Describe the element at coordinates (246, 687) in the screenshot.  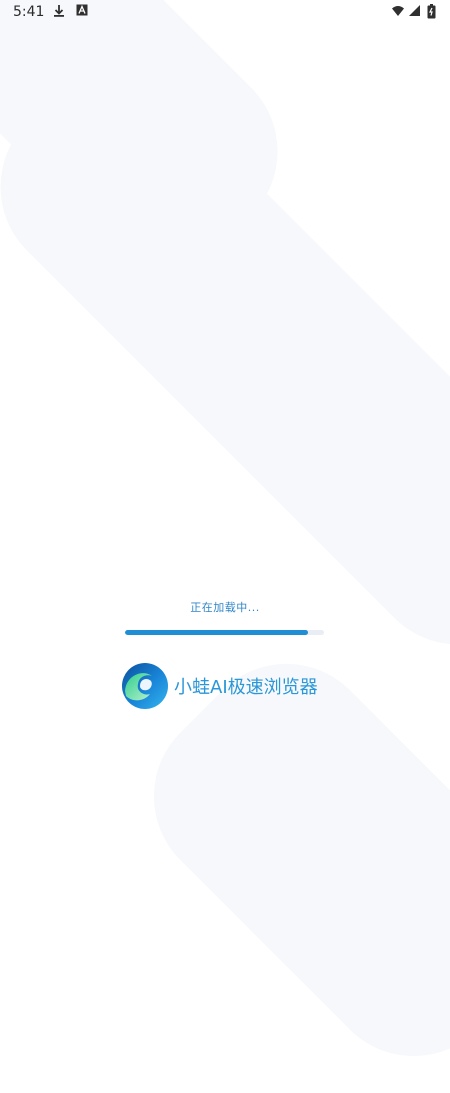
I see `app-name: 小蛙AI极速浏览器` at that location.